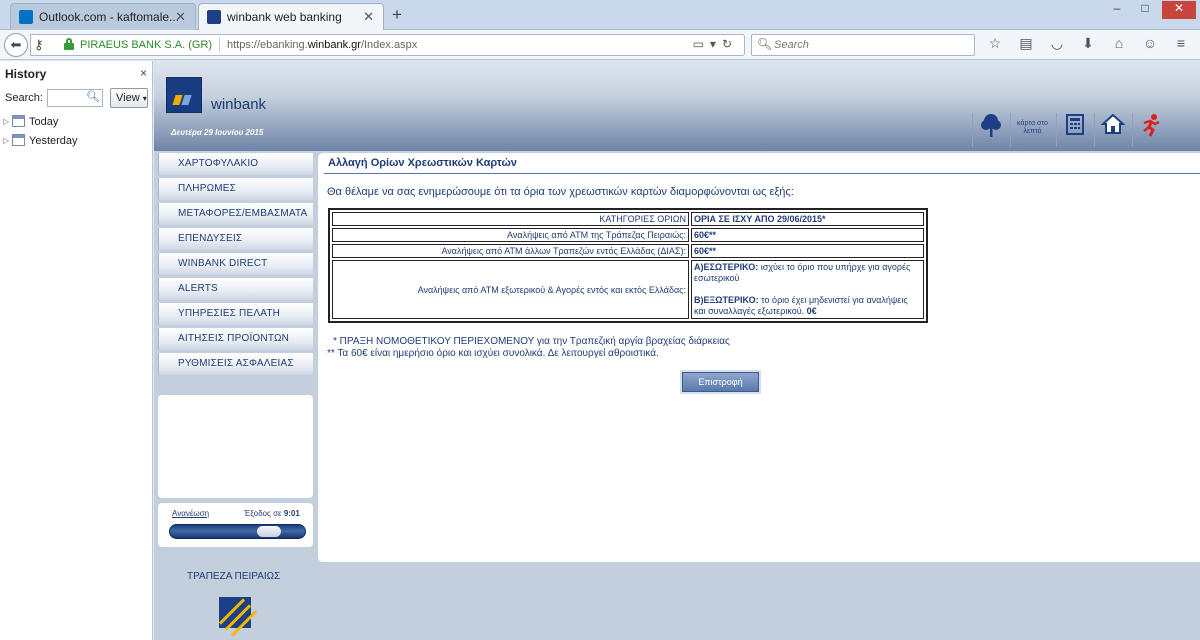 The image size is (1200, 640). Describe the element at coordinates (146, 45) in the screenshot. I see `site-identity: PIRAEUS BANK S.A. (GR)` at that location.